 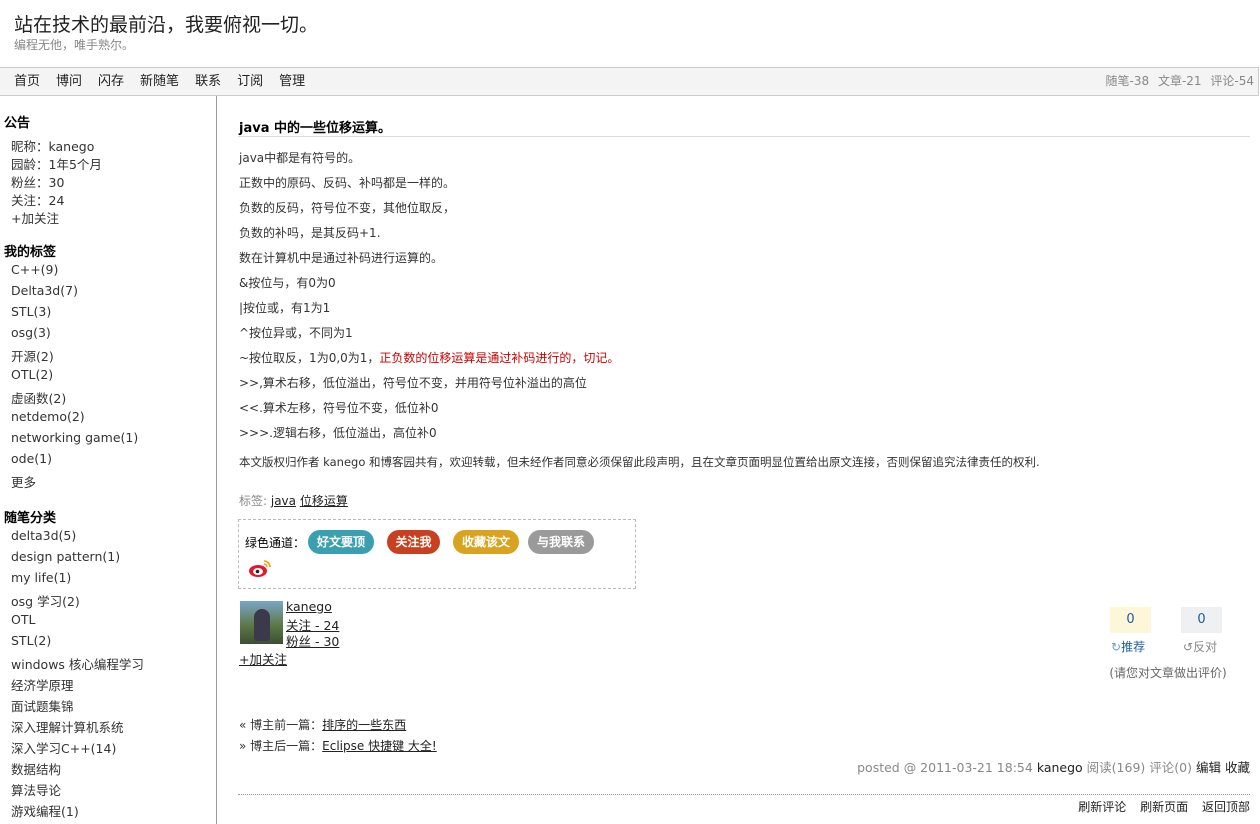 What do you see at coordinates (1127, 81) in the screenshot?
I see `stat-posts: 随笔-38` at bounding box center [1127, 81].